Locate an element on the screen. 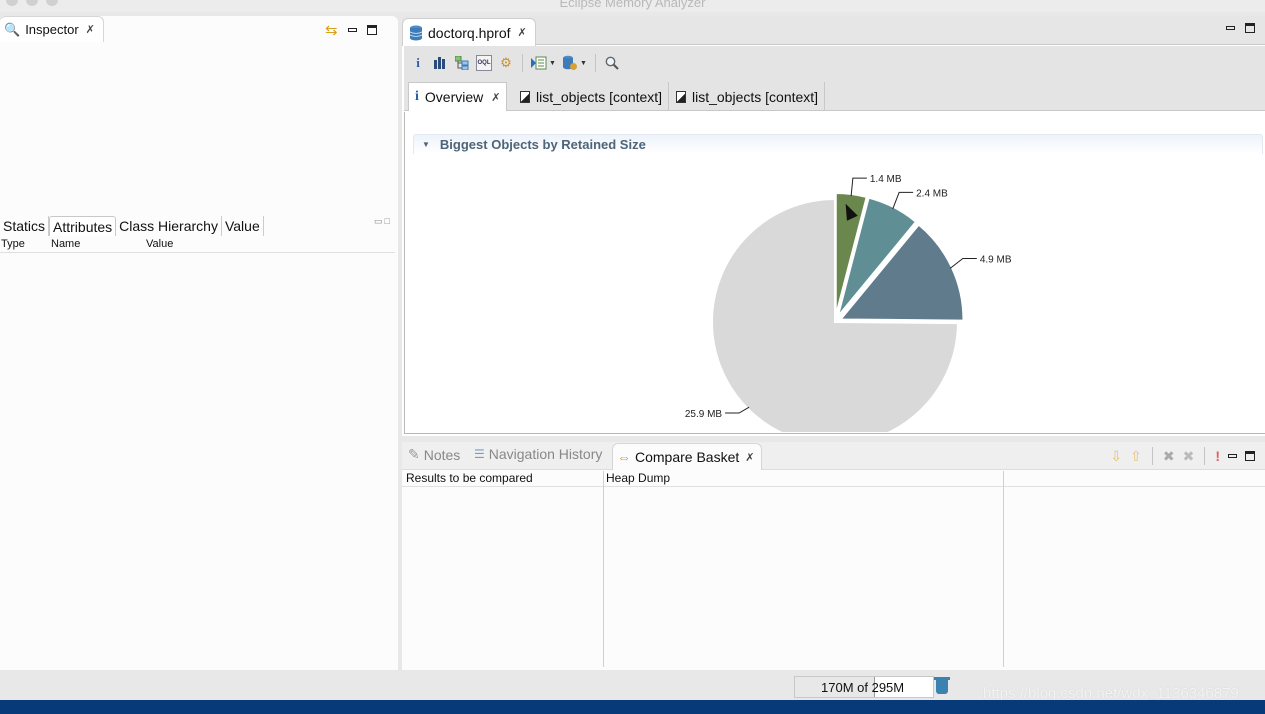  column-heap-dump: Heap Dump is located at coordinates (638, 478).